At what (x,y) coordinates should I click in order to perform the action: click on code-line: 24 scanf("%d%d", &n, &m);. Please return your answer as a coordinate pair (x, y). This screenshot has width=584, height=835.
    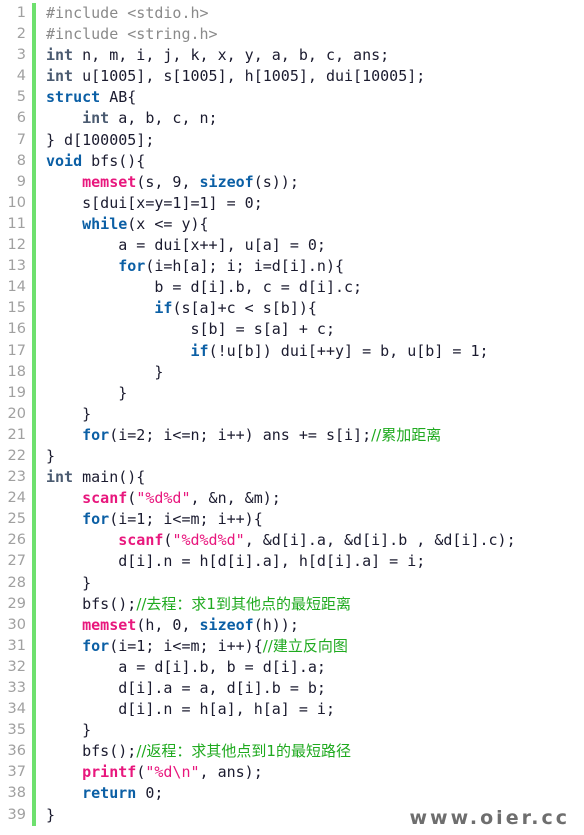
    Looking at the image, I should click on (292, 499).